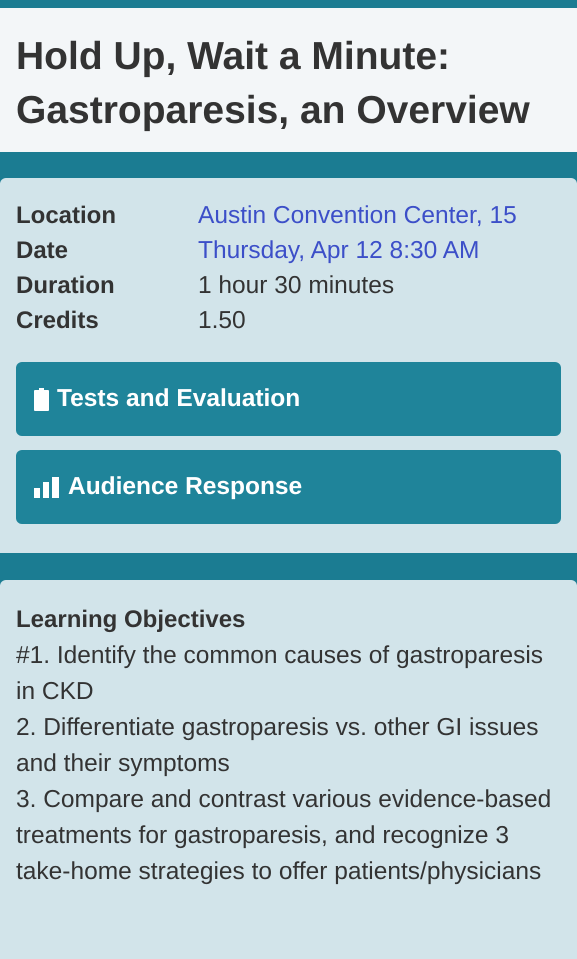 This screenshot has width=577, height=959. Describe the element at coordinates (66, 286) in the screenshot. I see `detail-label: Duration` at that location.